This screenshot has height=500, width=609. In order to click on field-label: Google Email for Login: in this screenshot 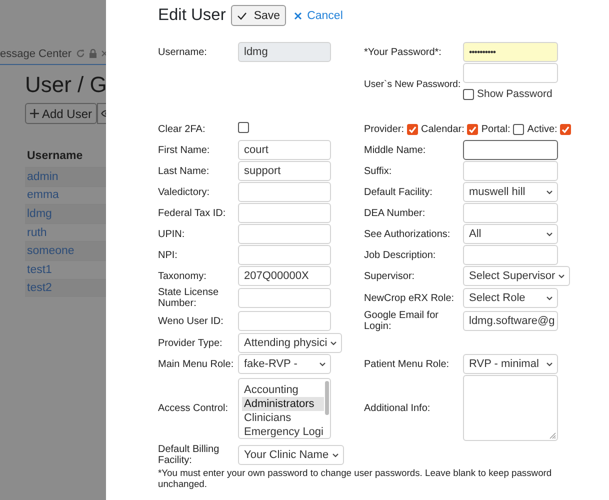, I will do `click(402, 321)`.